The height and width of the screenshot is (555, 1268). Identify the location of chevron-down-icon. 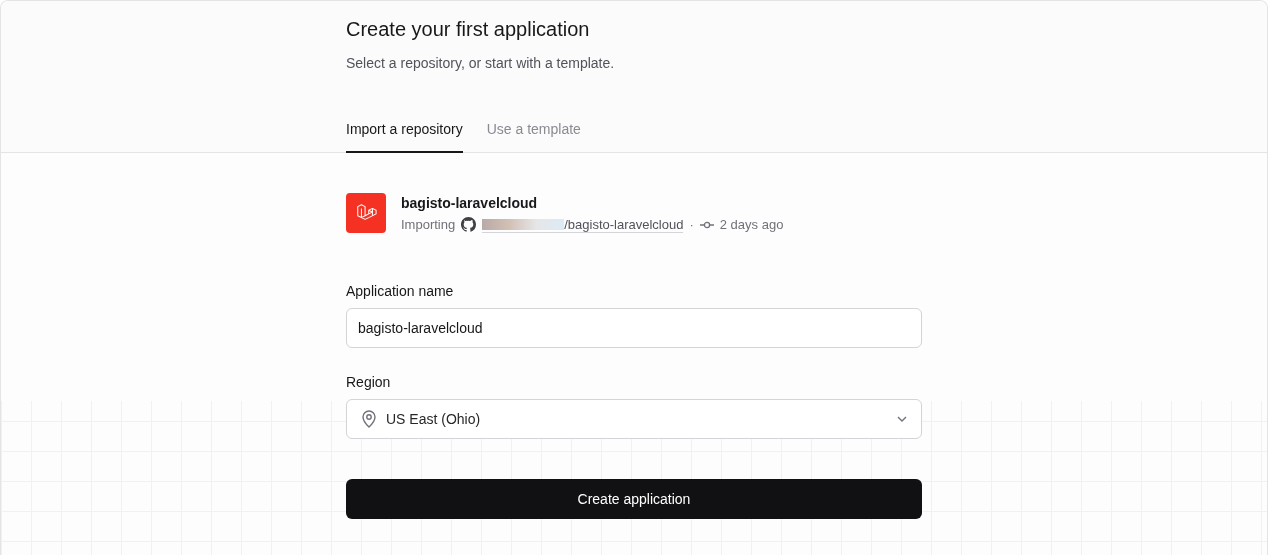
(902, 419).